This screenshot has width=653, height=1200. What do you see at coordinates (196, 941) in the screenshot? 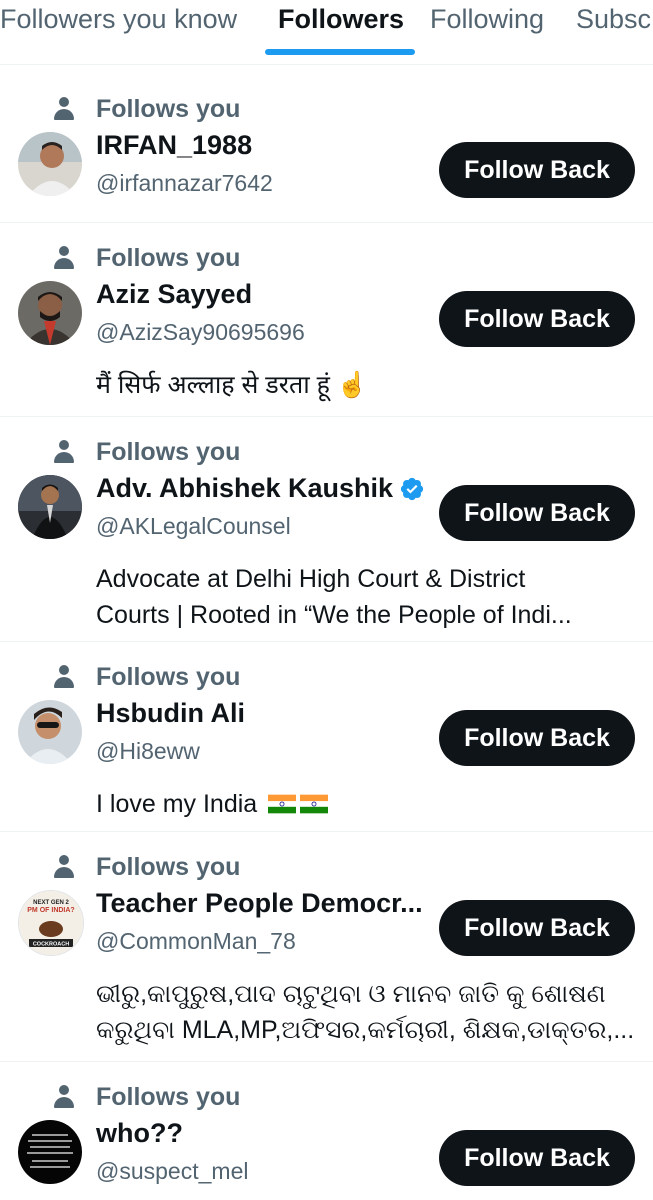
I see `user-handle: @CommonMan_78` at bounding box center [196, 941].